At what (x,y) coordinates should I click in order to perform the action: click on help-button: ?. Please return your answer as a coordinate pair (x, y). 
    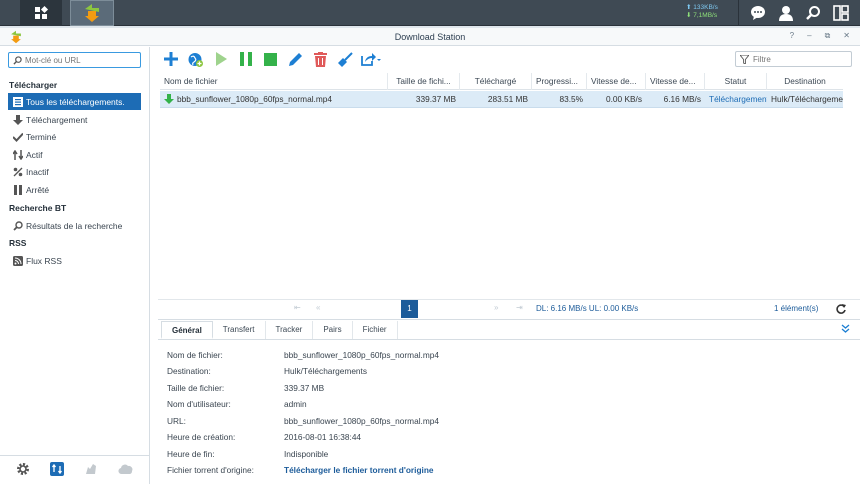
    Looking at the image, I should click on (792, 36).